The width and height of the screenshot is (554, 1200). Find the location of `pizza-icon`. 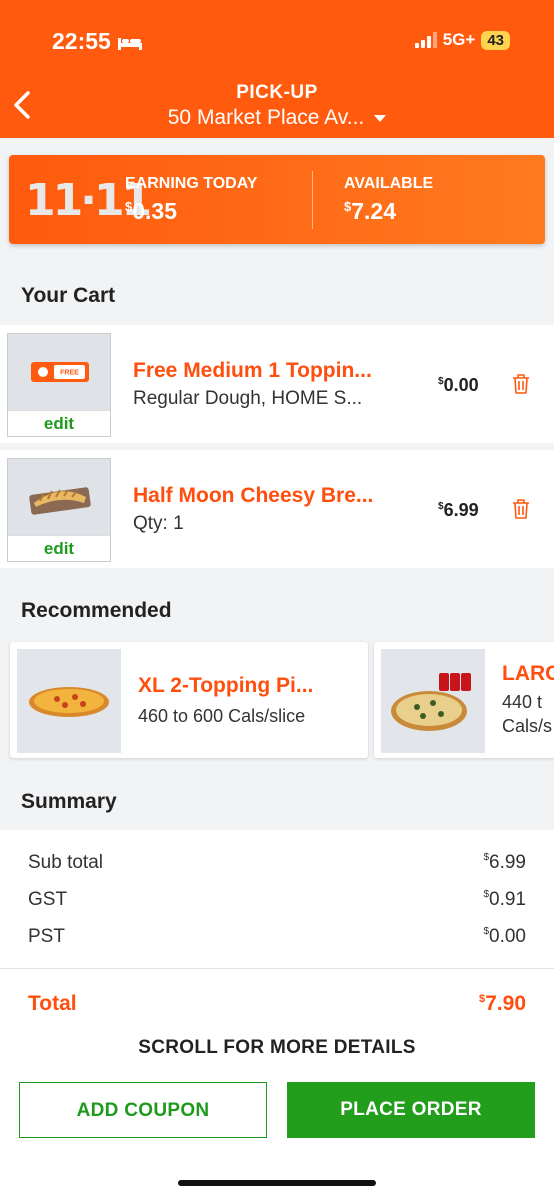

pizza-icon is located at coordinates (69, 702).